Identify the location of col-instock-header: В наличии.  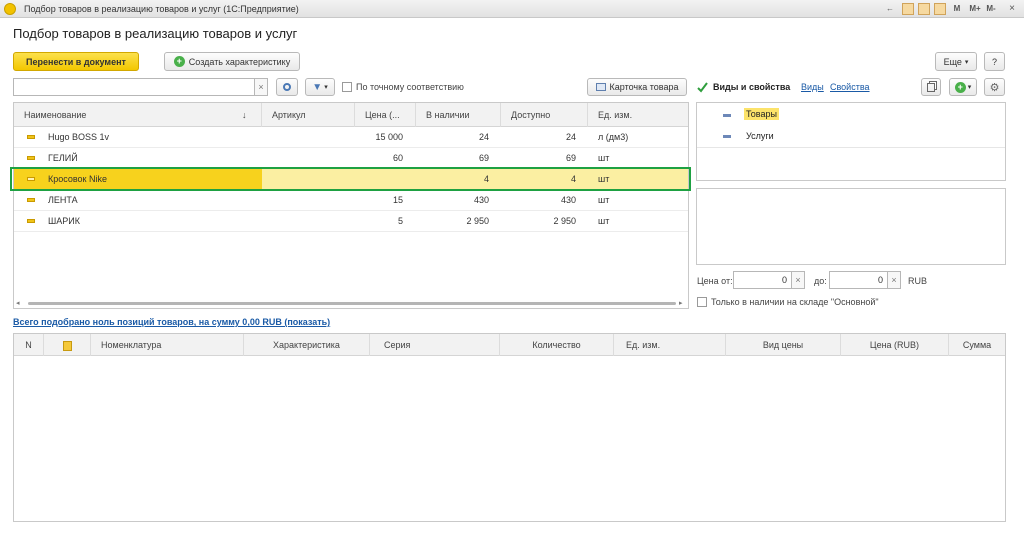
(458, 115).